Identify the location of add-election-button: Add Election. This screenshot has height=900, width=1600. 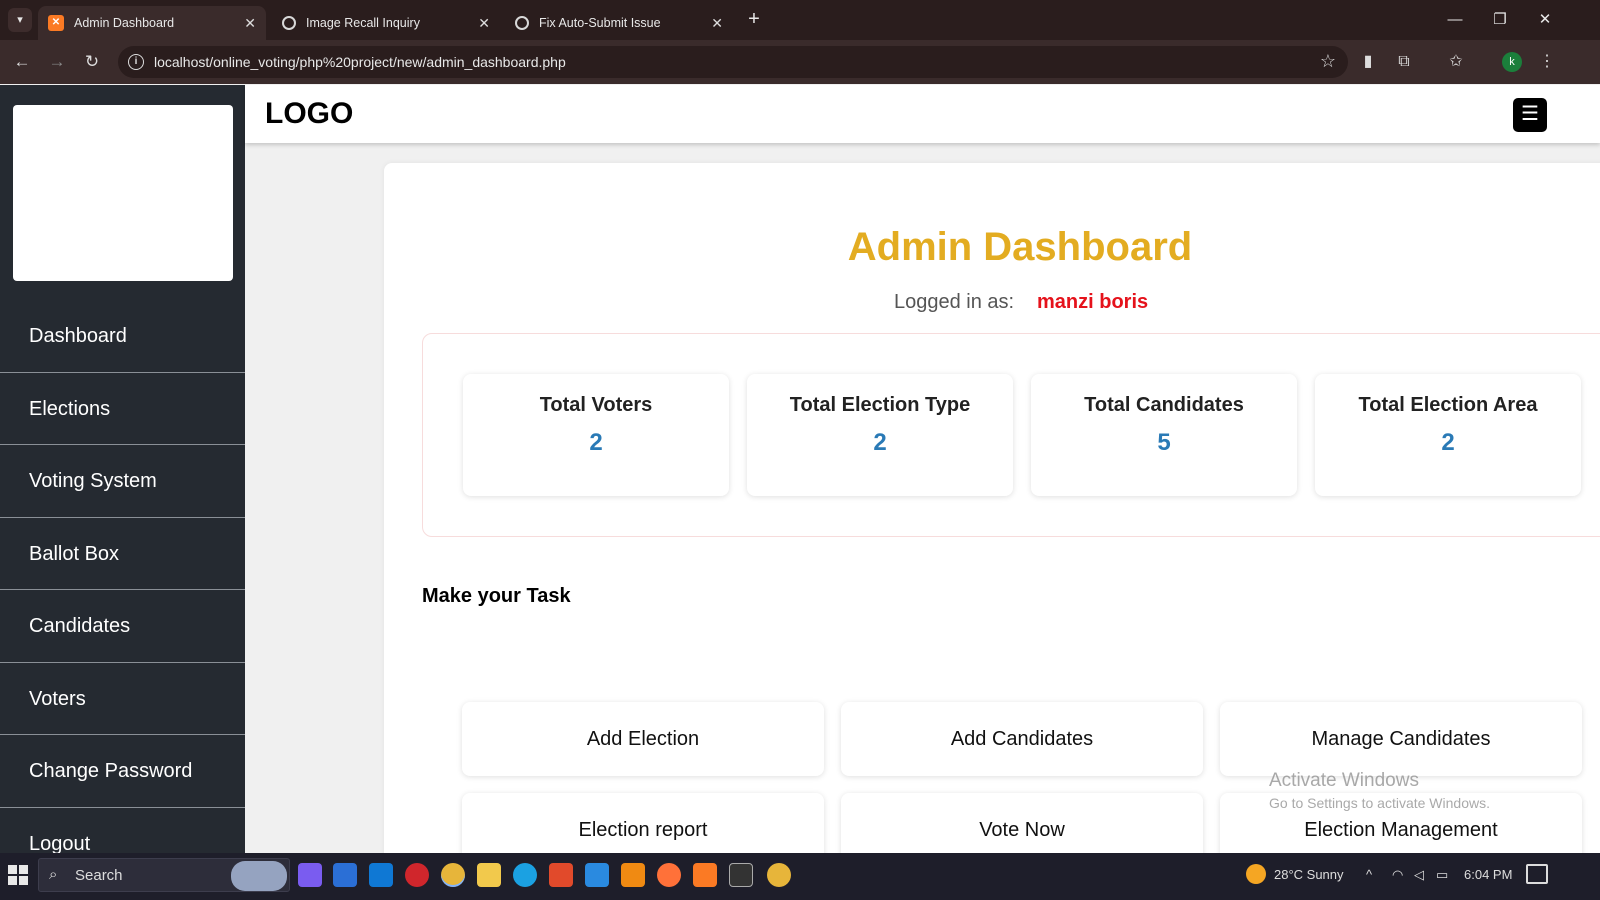
(643, 739).